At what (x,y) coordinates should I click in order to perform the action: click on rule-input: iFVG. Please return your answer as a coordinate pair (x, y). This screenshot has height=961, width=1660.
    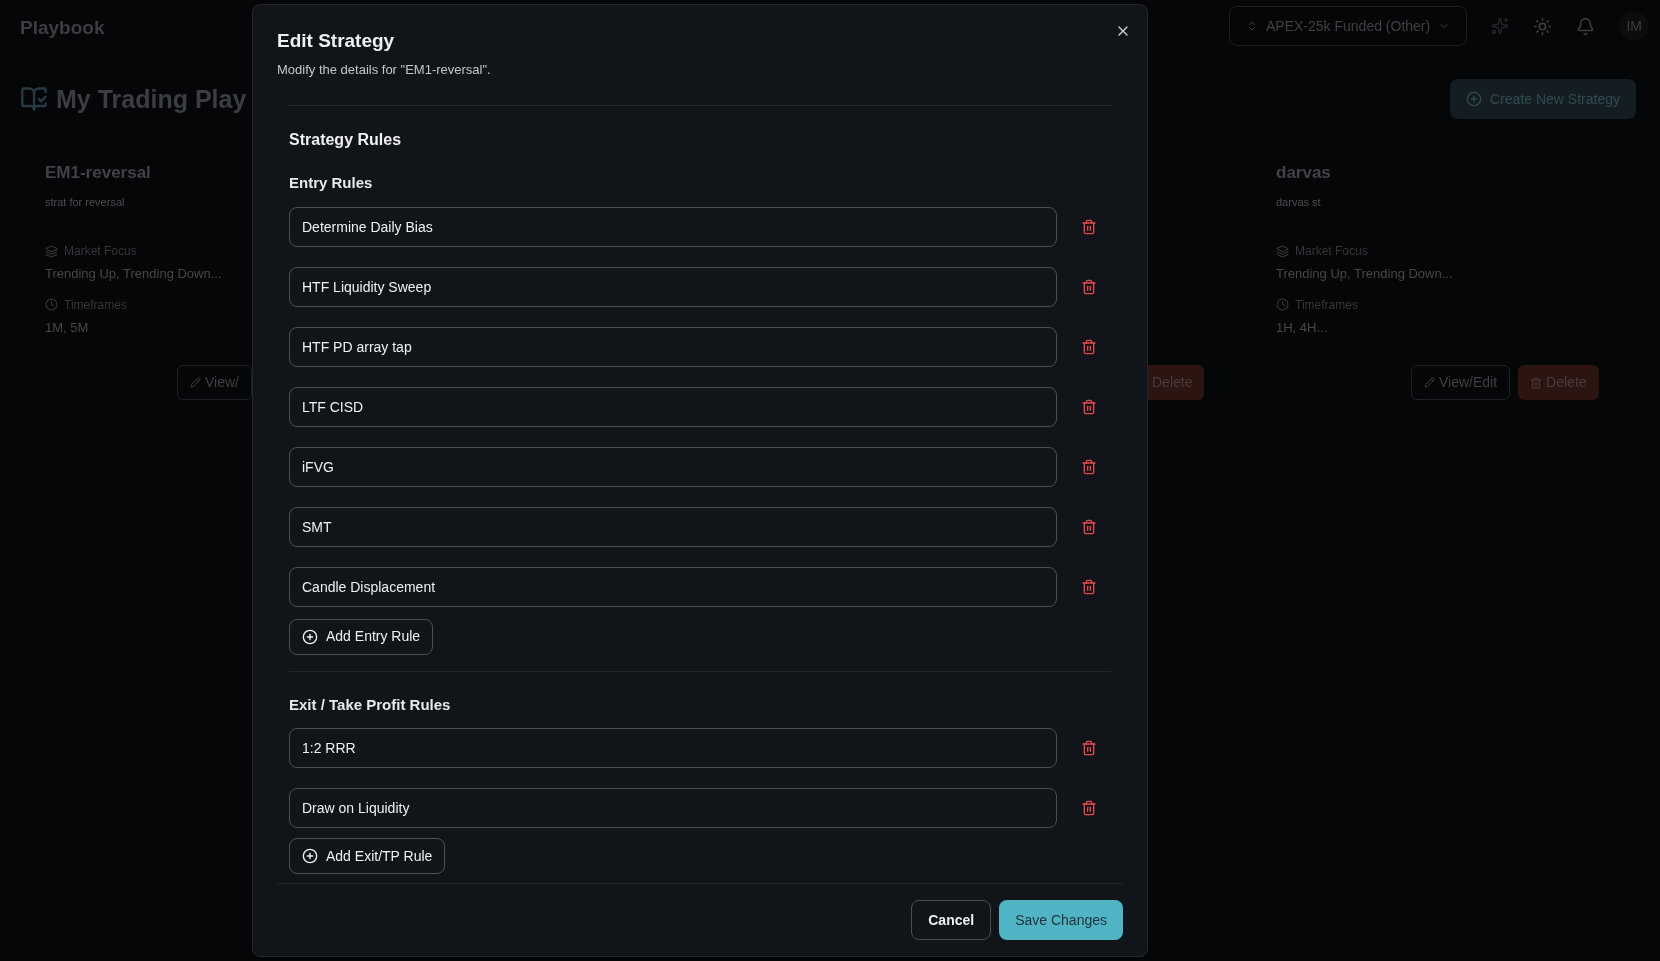
    Looking at the image, I should click on (673, 466).